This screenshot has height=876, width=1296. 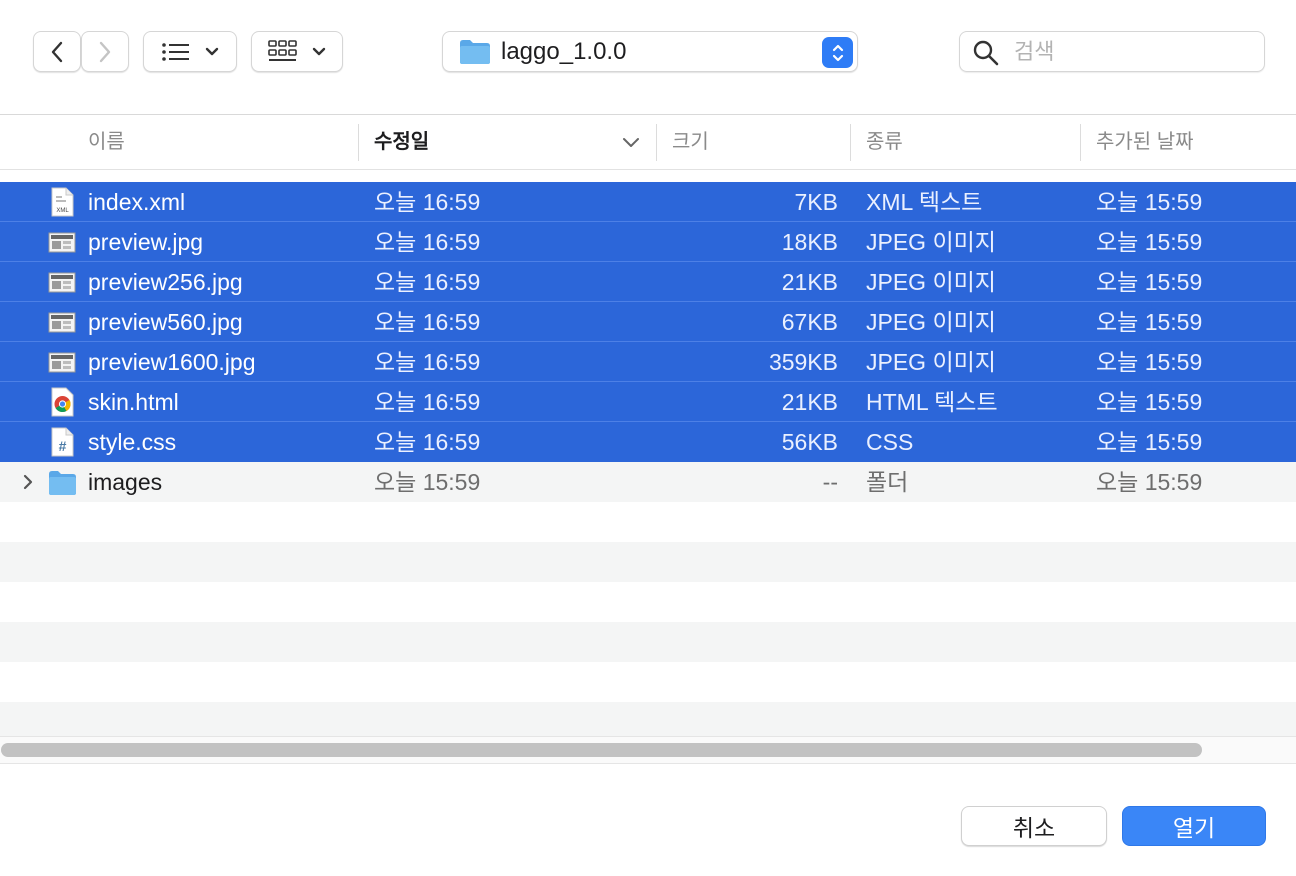 What do you see at coordinates (106, 142) in the screenshot?
I see `column-name: 이름` at bounding box center [106, 142].